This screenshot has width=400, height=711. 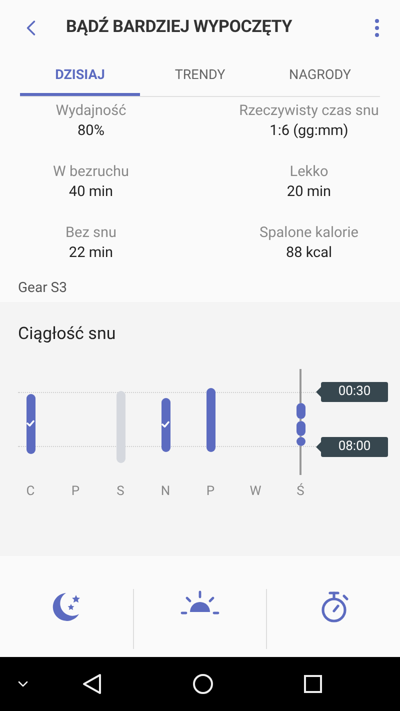 What do you see at coordinates (200, 603) in the screenshot?
I see `sunrise-icon` at bounding box center [200, 603].